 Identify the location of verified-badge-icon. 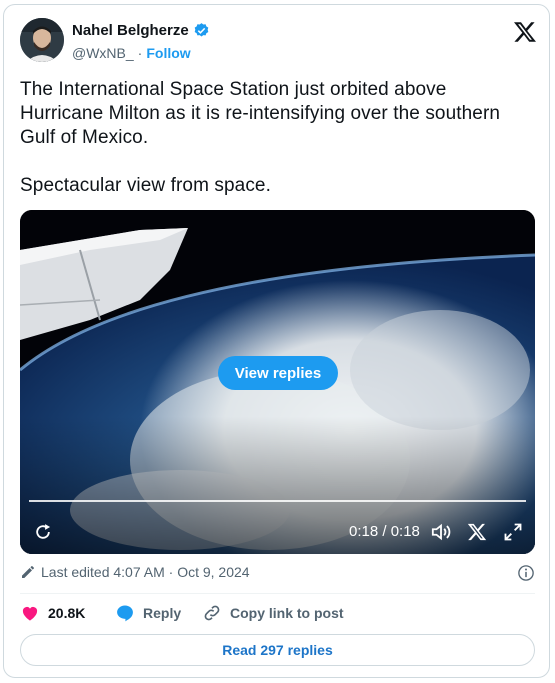
(201, 30).